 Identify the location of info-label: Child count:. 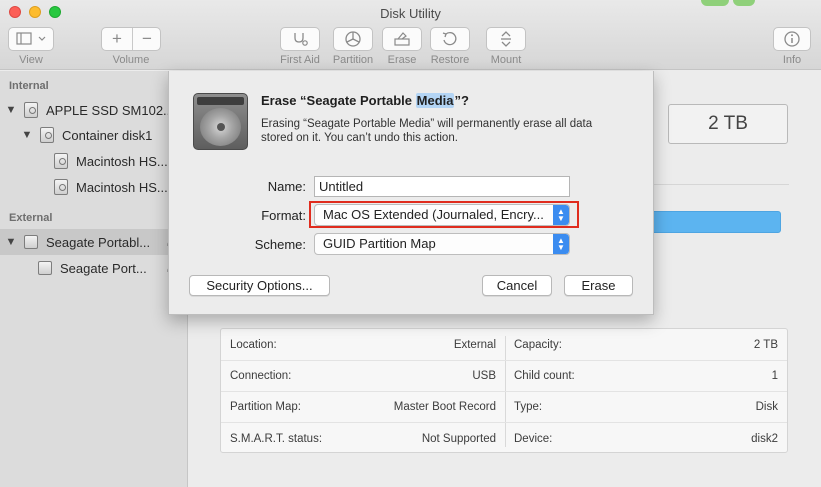
(544, 376).